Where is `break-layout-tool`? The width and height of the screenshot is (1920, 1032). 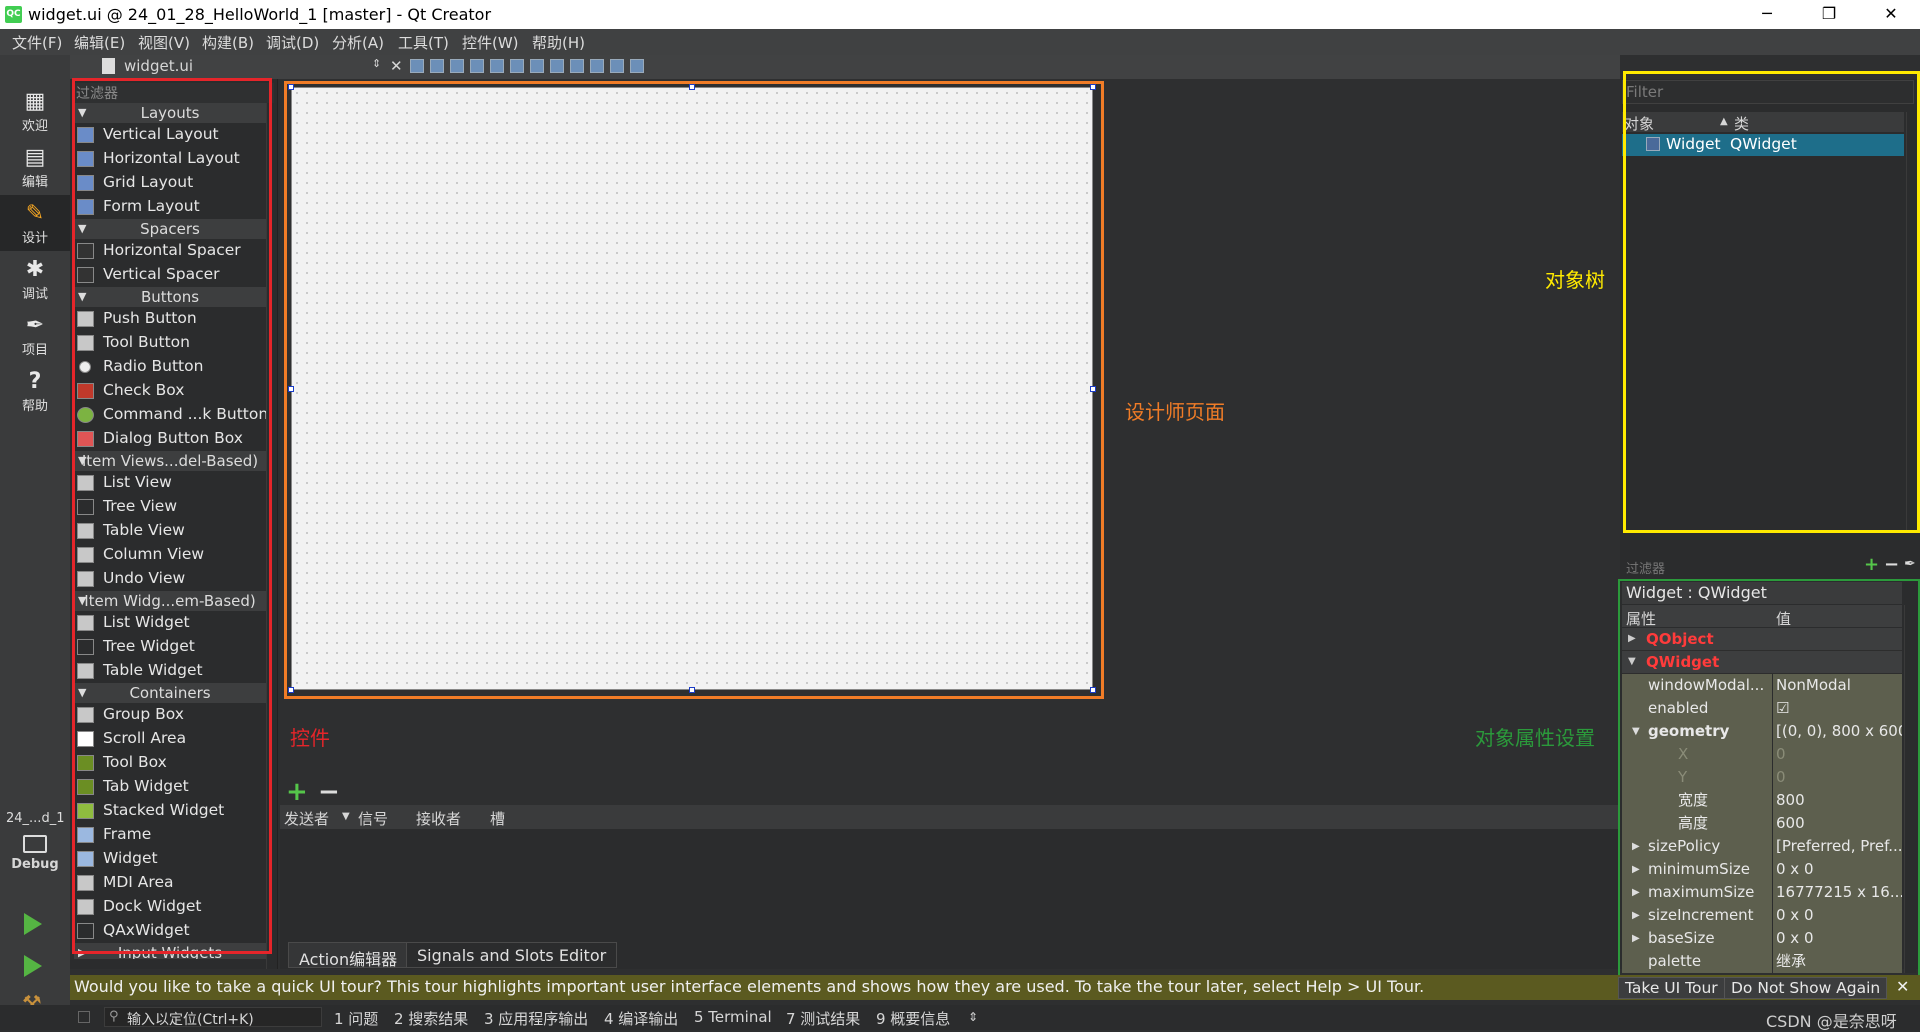 break-layout-tool is located at coordinates (617, 66).